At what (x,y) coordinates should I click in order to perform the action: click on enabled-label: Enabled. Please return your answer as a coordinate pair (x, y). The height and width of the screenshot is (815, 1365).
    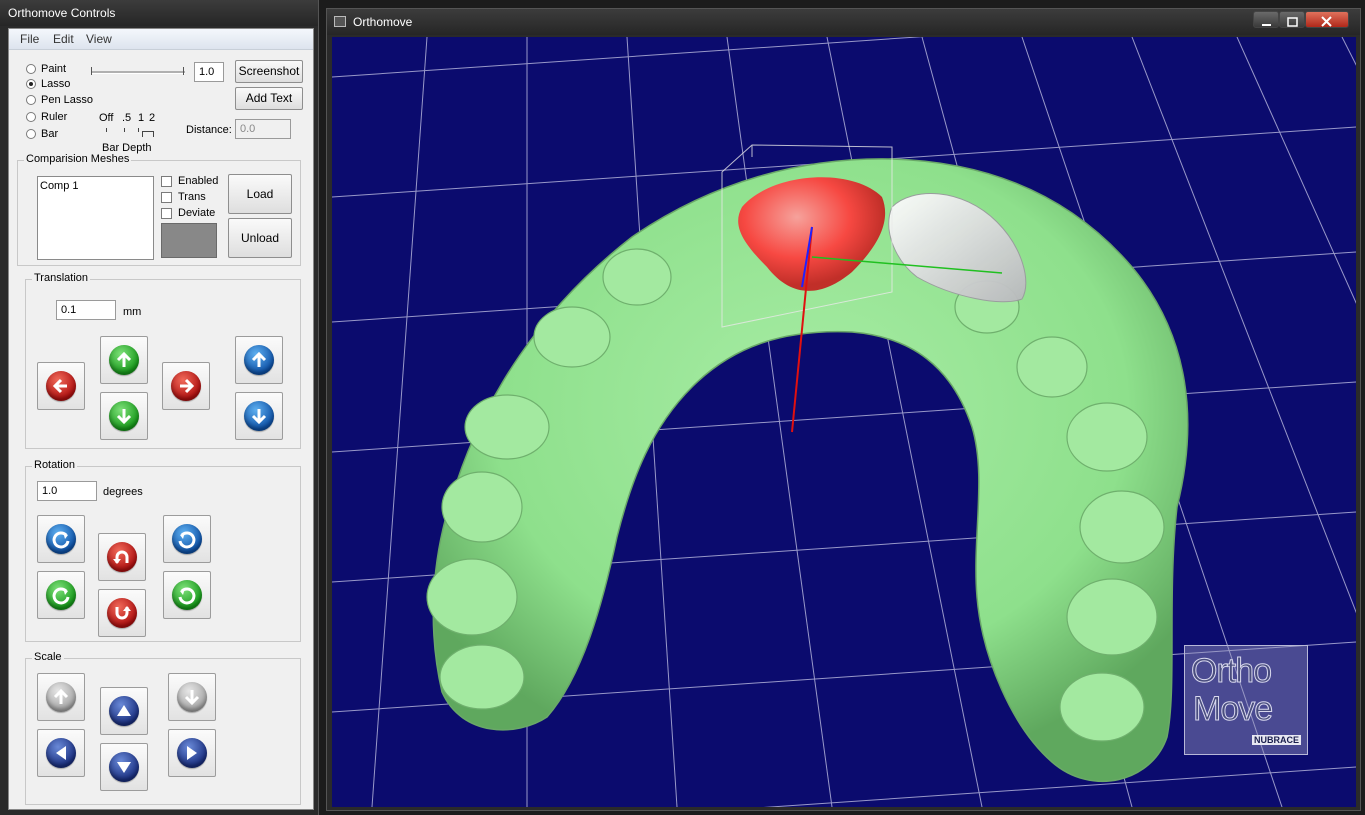
    Looking at the image, I should click on (198, 181).